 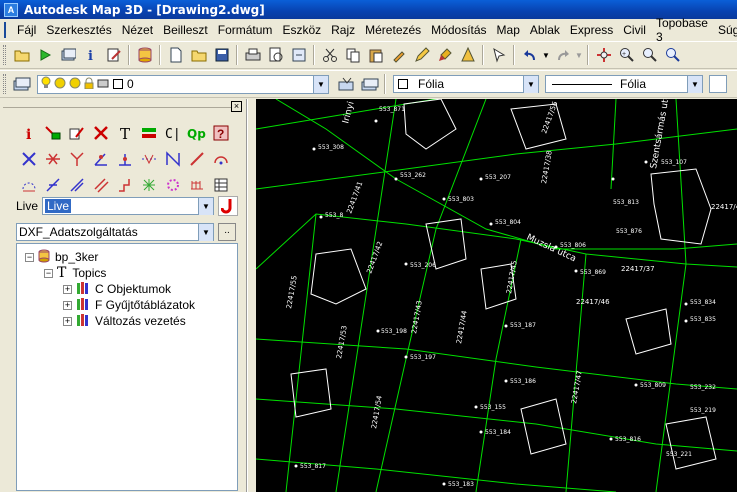 I want to click on plot-style-icon, so click(x=103, y=84).